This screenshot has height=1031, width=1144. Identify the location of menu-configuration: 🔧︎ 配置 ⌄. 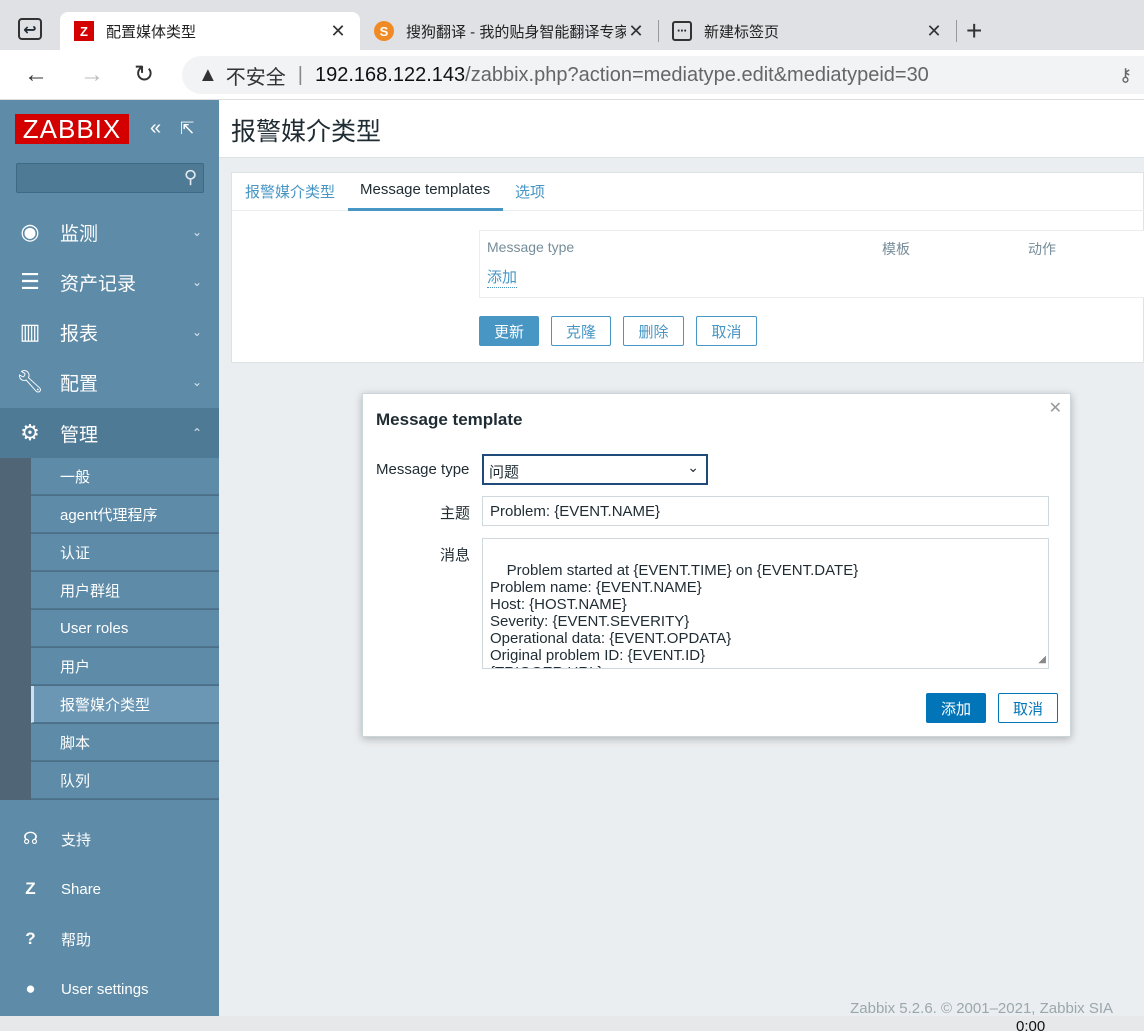
(109, 382).